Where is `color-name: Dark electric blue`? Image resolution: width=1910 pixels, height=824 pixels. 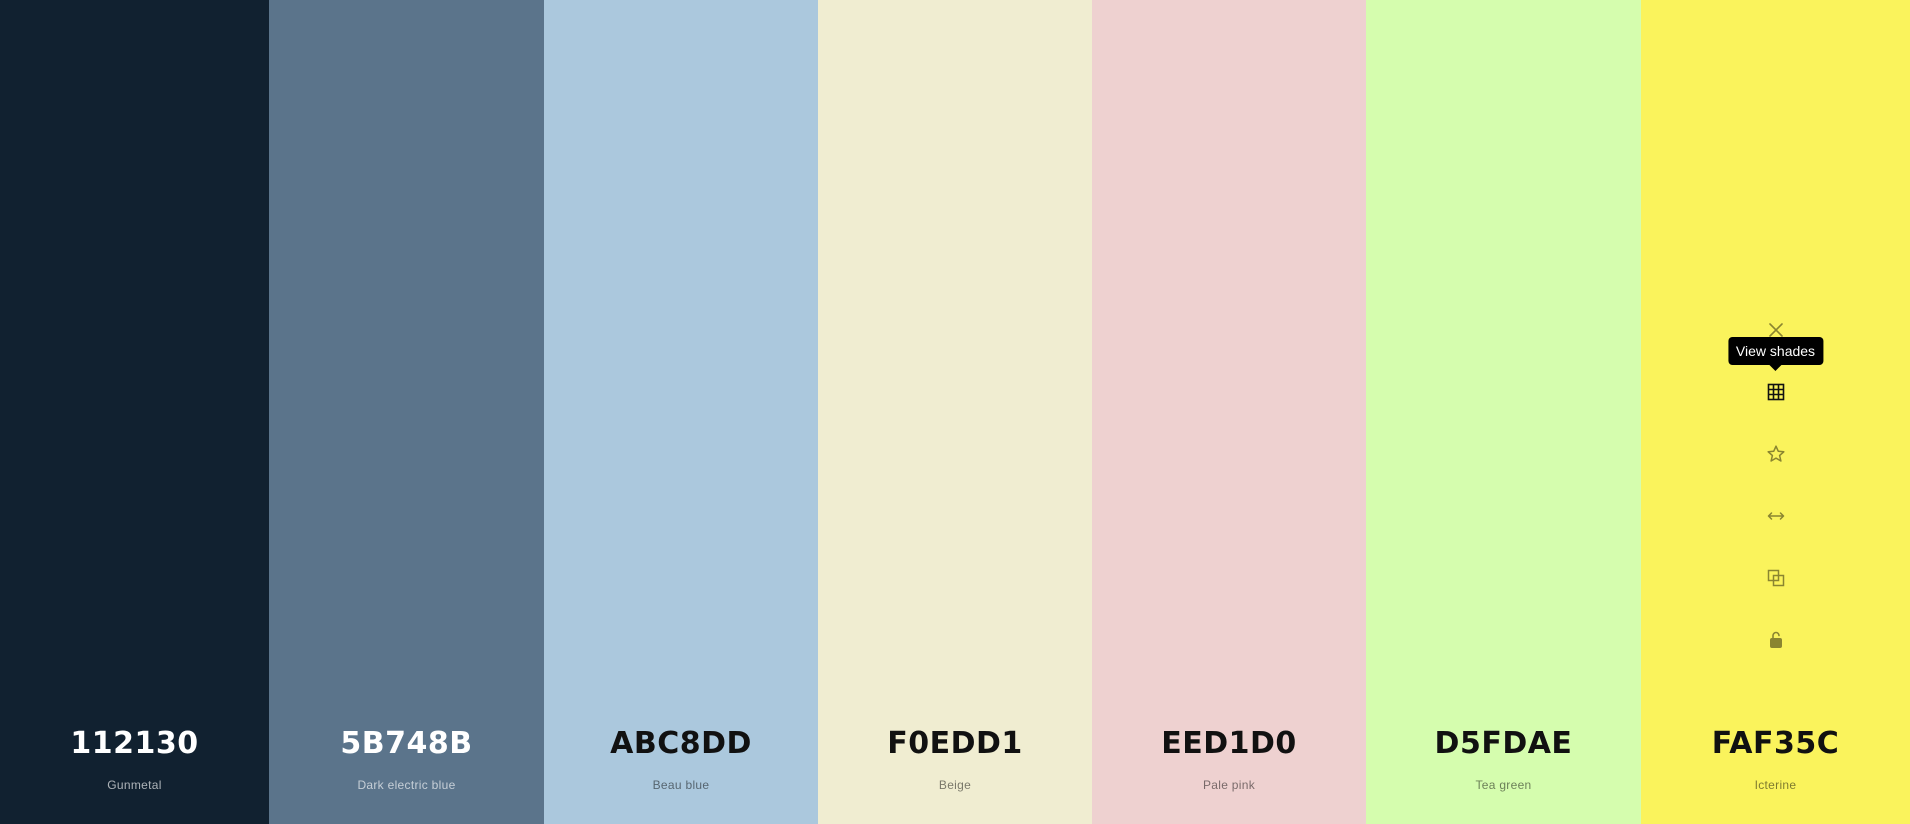 color-name: Dark electric blue is located at coordinates (406, 785).